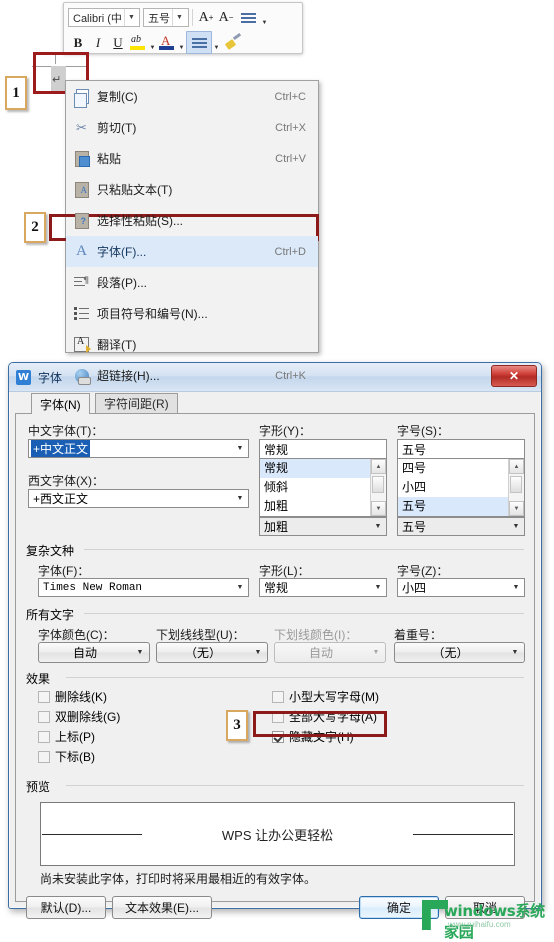 The height and width of the screenshot is (942, 554). Describe the element at coordinates (104, 17) in the screenshot. I see `font-name-combo: Calibri (中 ▼` at that location.